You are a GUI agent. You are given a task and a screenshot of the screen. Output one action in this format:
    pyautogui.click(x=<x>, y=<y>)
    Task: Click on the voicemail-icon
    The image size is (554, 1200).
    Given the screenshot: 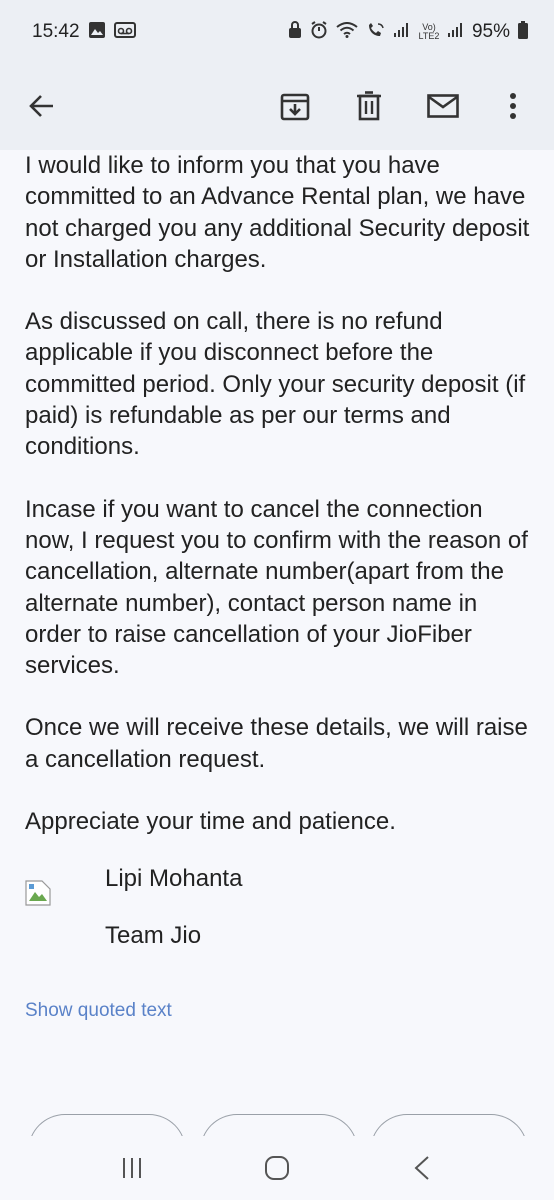 What is the action you would take?
    pyautogui.click(x=124, y=32)
    